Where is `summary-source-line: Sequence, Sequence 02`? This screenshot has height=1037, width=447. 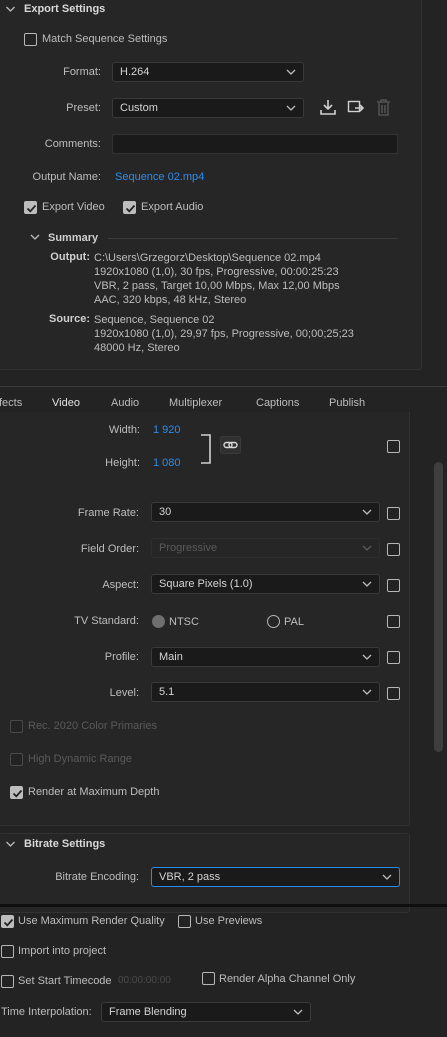 summary-source-line: Sequence, Sequence 02 is located at coordinates (154, 320).